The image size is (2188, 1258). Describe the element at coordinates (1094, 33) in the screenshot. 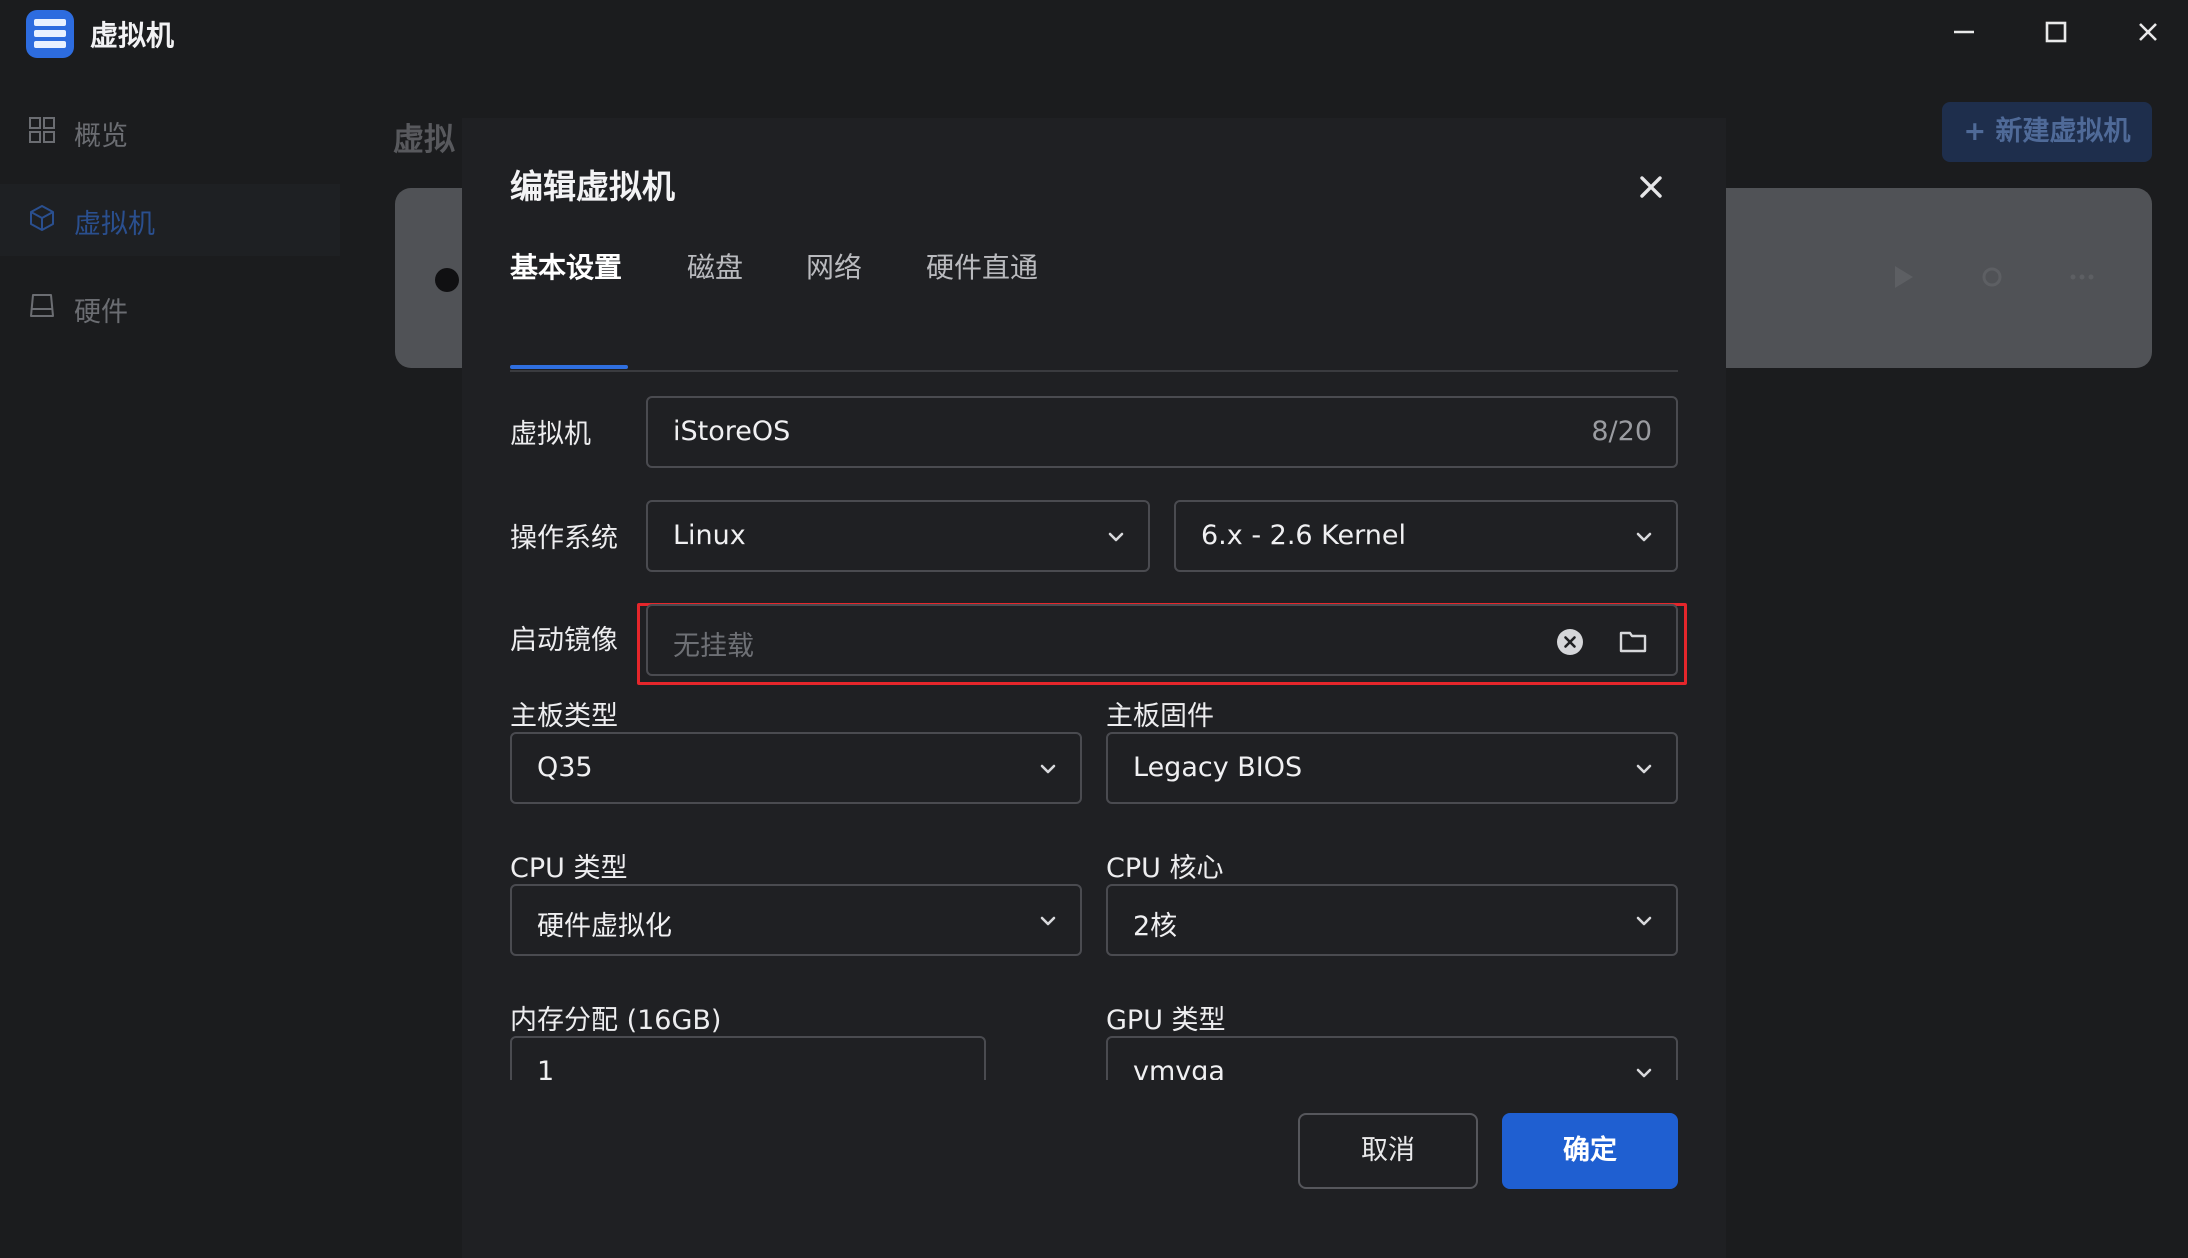

I see `title-bar: 虚拟机` at that location.